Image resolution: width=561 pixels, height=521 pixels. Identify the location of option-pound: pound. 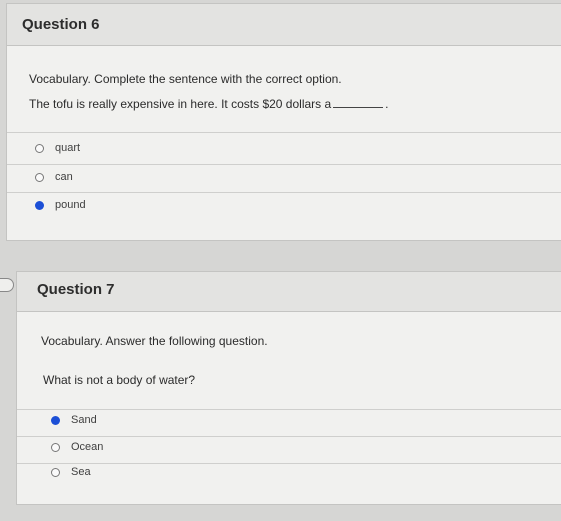
(60, 205).